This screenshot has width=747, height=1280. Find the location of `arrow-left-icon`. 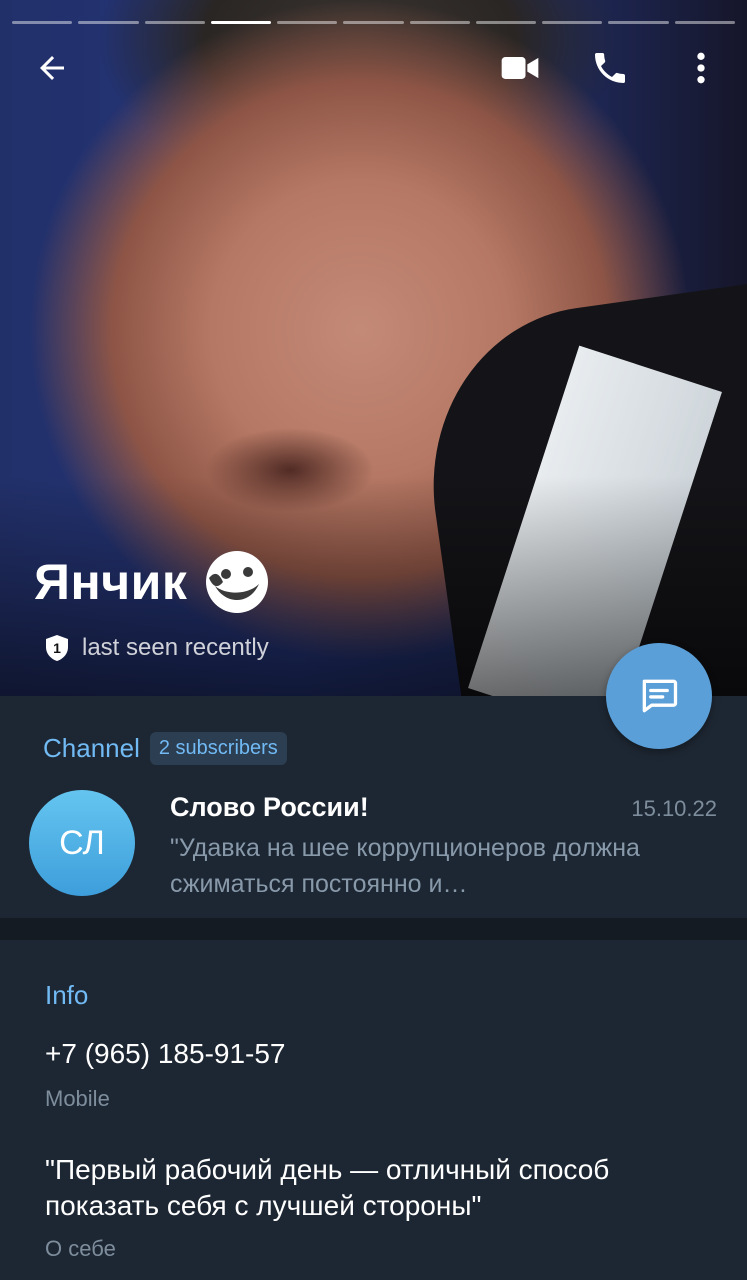

arrow-left-icon is located at coordinates (52, 68).